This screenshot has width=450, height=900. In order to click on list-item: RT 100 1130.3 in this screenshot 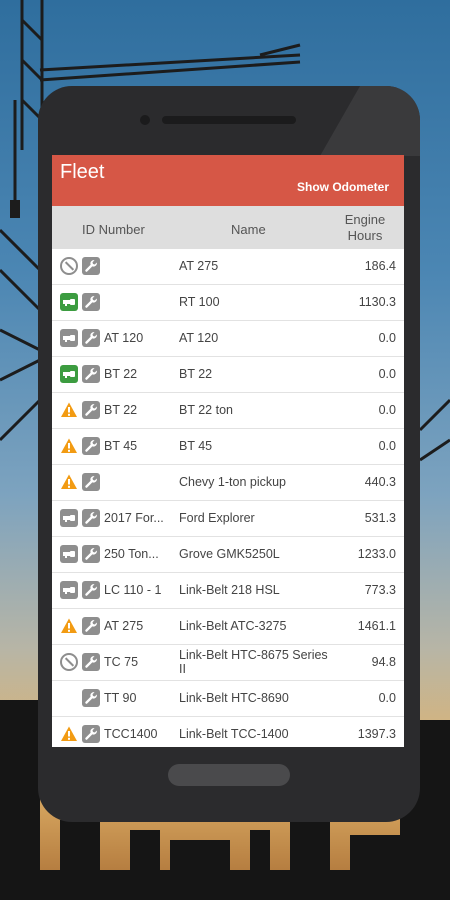, I will do `click(228, 303)`.